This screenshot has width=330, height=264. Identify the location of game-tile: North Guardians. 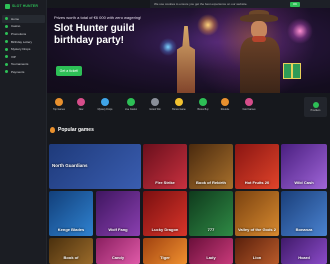
(95, 166).